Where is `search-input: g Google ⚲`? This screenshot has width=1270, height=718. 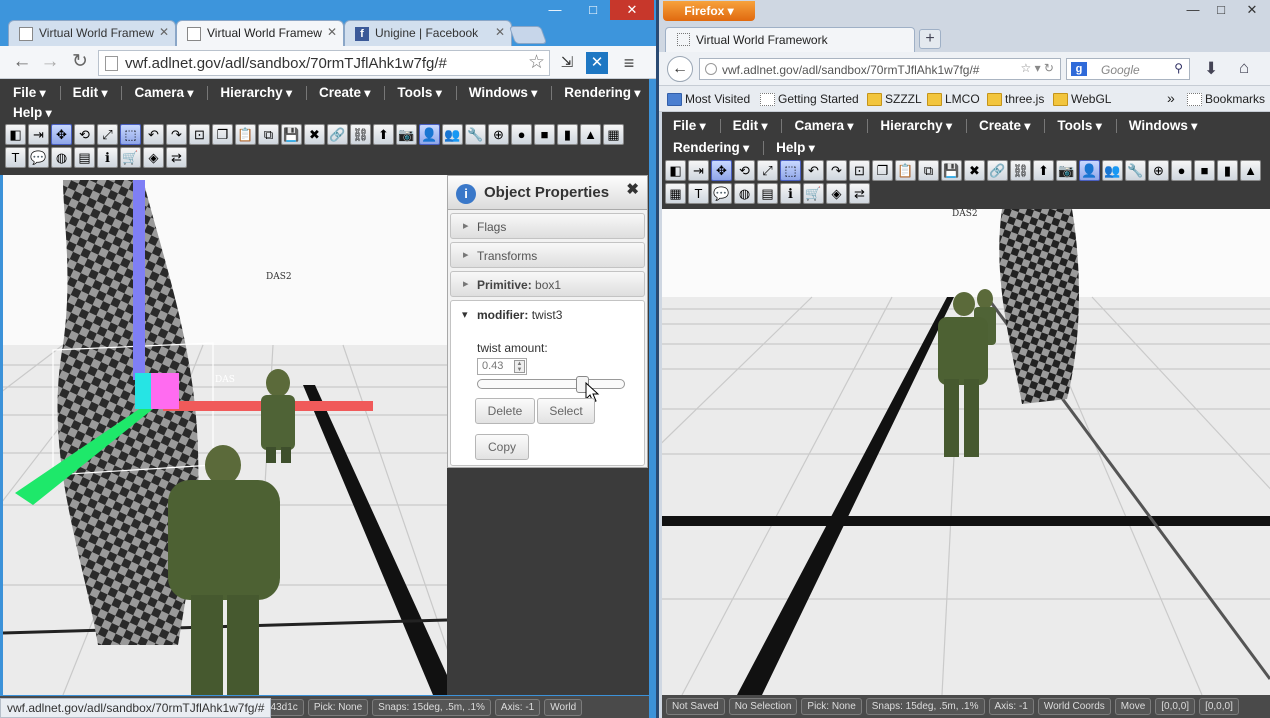 search-input: g Google ⚲ is located at coordinates (1128, 69).